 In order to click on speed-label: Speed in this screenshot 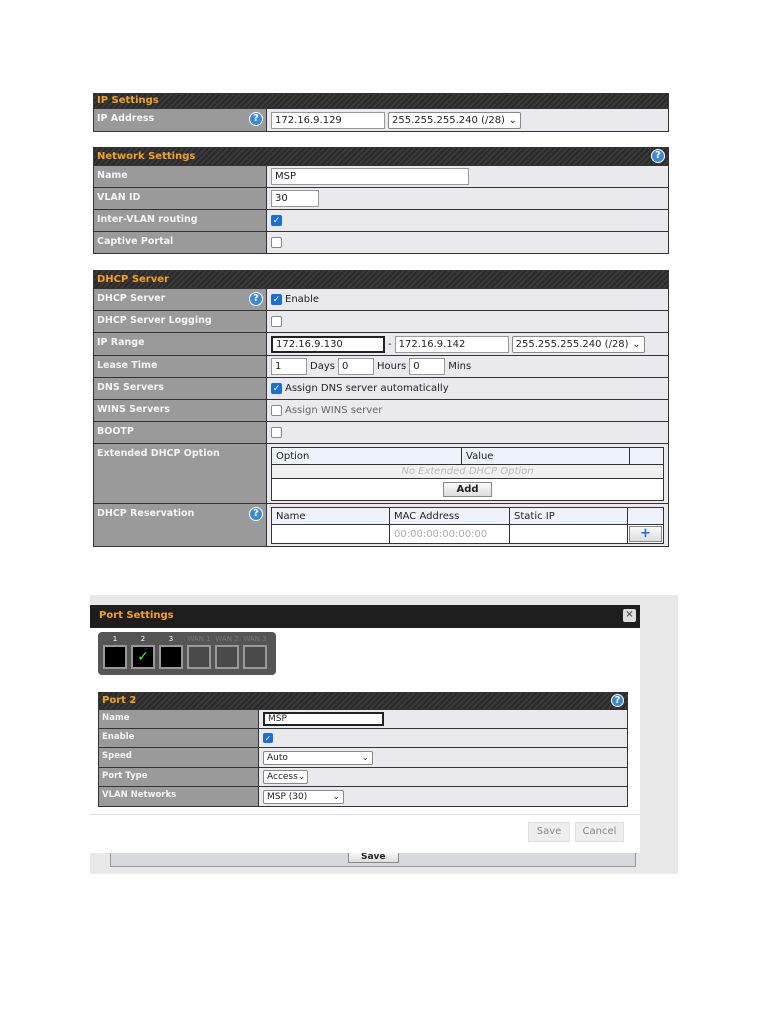, I will do `click(179, 757)`.